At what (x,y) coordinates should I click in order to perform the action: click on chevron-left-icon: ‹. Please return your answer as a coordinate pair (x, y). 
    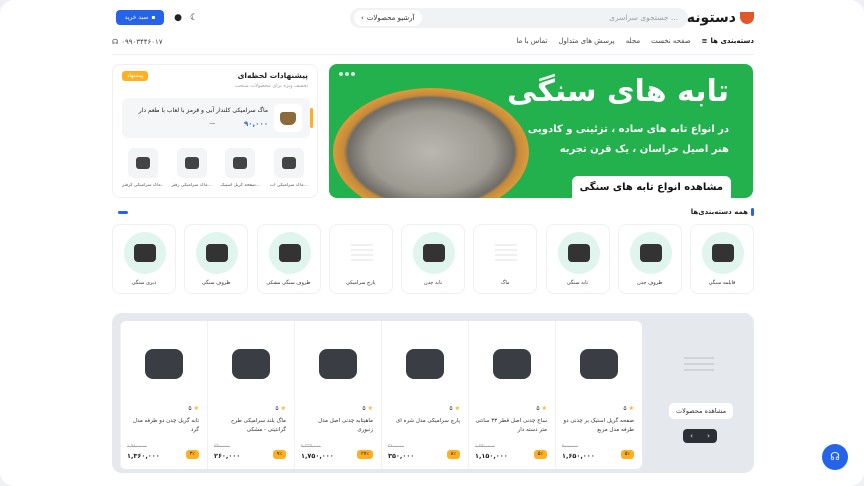
    Looking at the image, I should click on (691, 436).